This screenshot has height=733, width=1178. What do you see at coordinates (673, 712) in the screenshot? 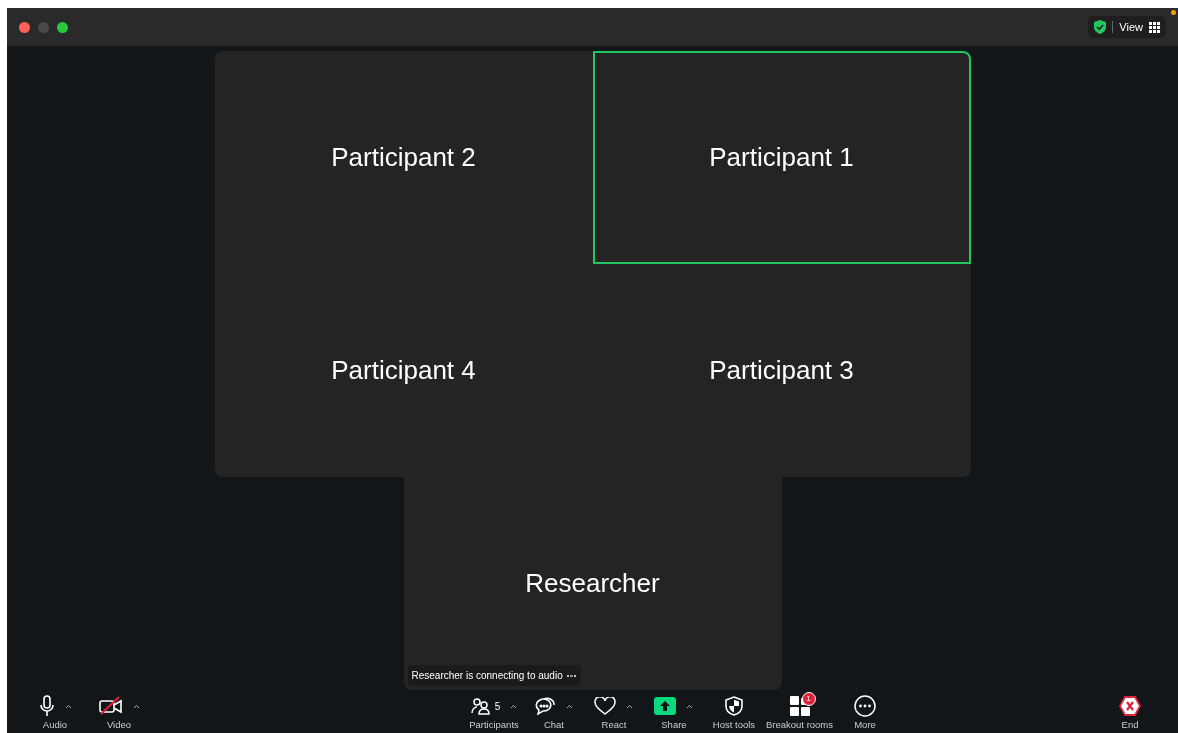
I see `share-button: Share` at bounding box center [673, 712].